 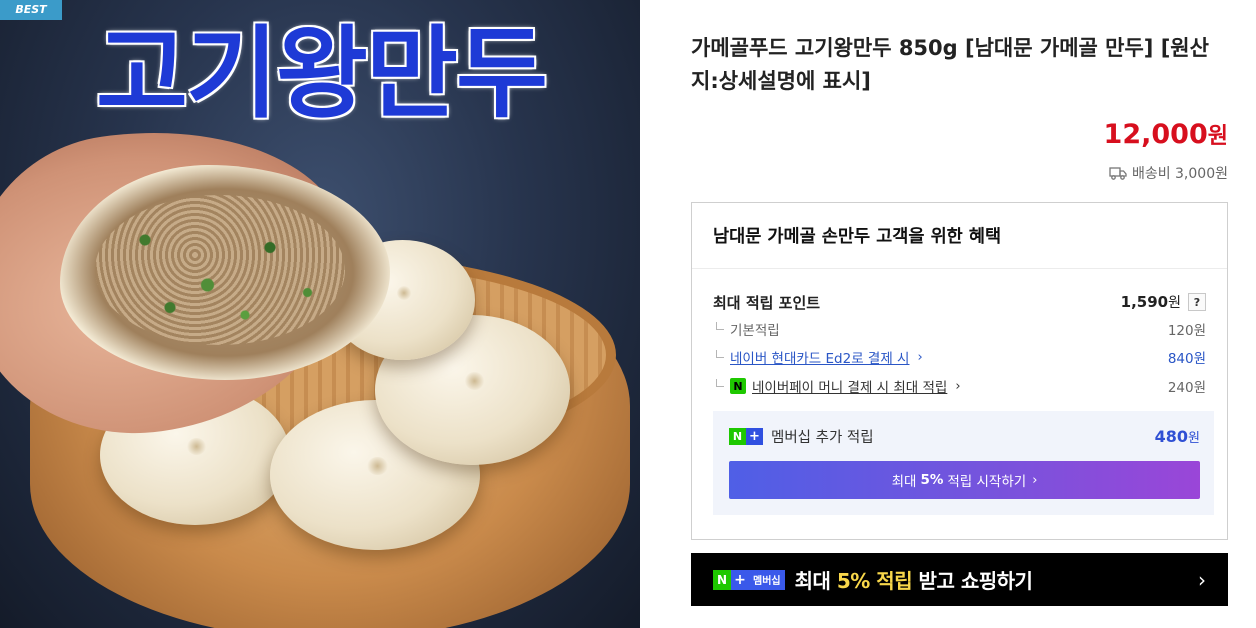 I want to click on points-item-hyundai-card: 네이버 현대카드 Ed2로 결제 시 › 840원, so click(x=961, y=357).